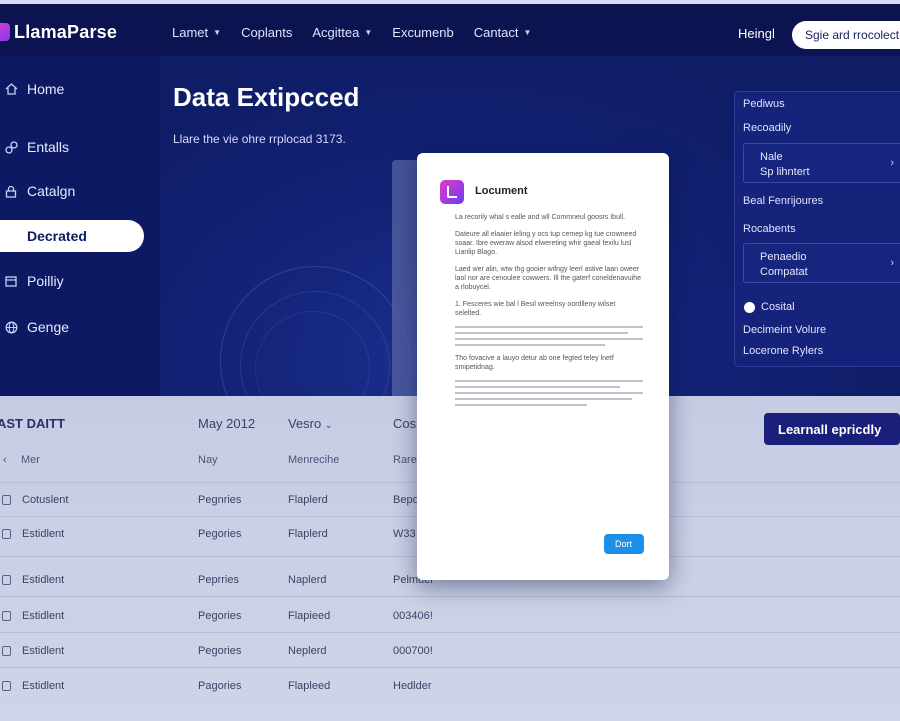 The height and width of the screenshot is (721, 900). What do you see at coordinates (220, 500) in the screenshot?
I see `cell: Pegnries` at bounding box center [220, 500].